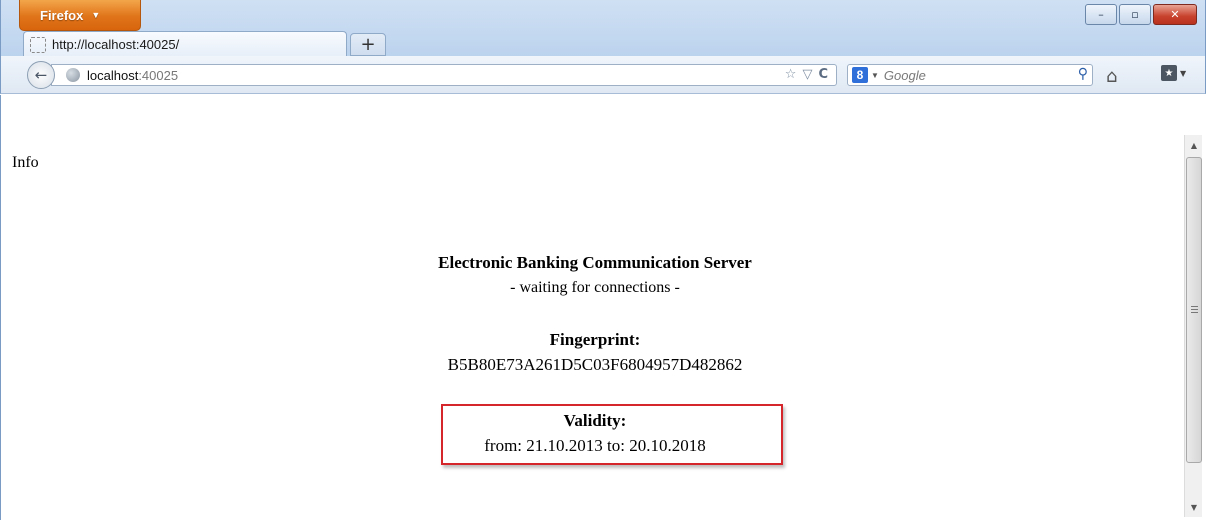 This screenshot has width=1206, height=520. I want to click on tab-localhost: http://localhost:40025/, so click(185, 44).